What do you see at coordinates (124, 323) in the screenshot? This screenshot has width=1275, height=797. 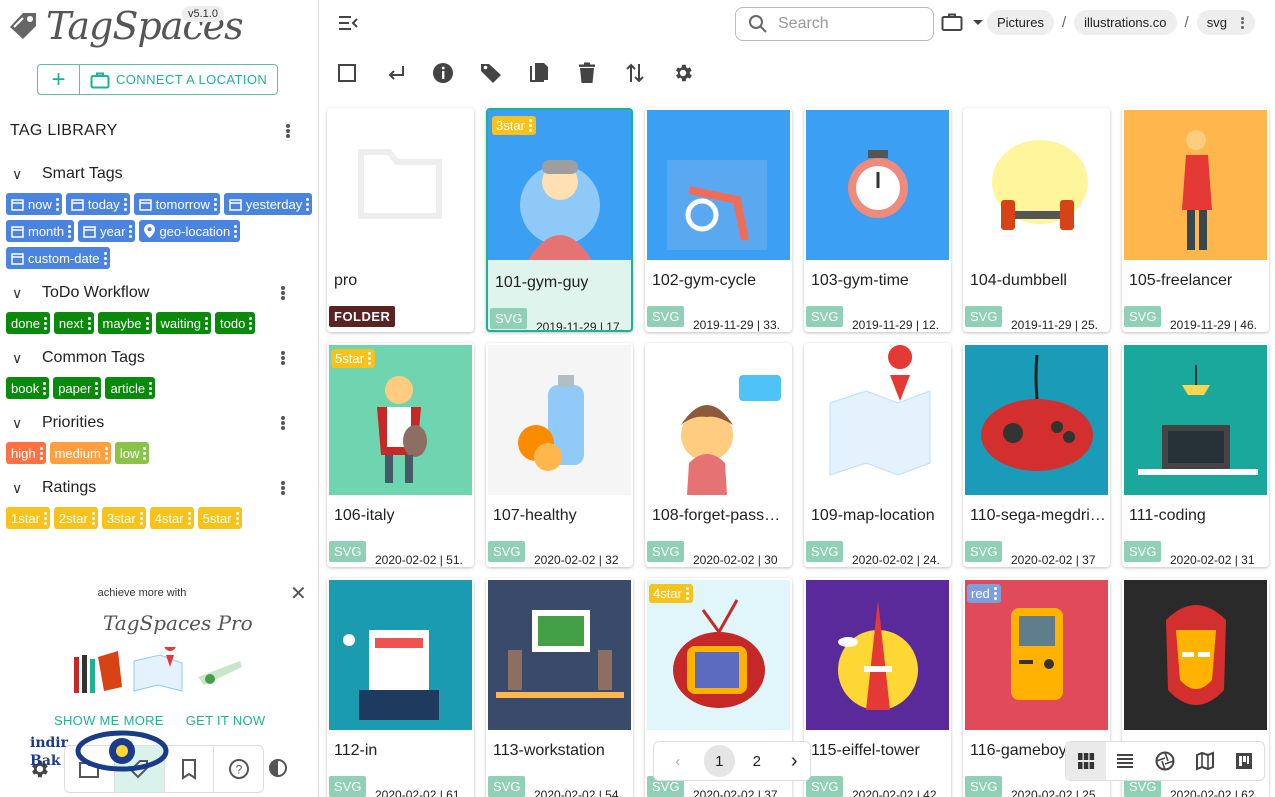 I see `tag-maybe: maybe` at bounding box center [124, 323].